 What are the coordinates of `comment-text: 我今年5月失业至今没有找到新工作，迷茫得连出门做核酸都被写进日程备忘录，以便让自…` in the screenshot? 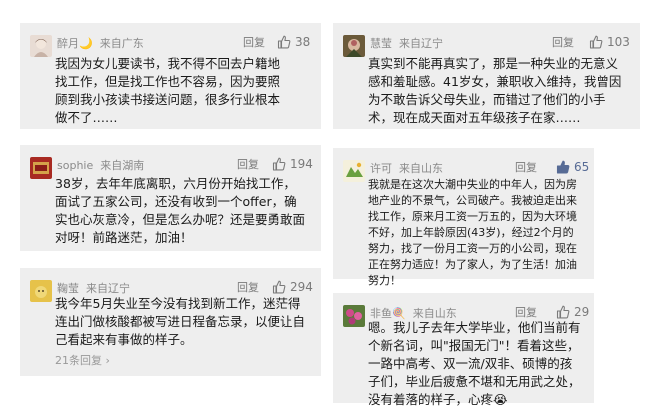 It's located at (180, 321).